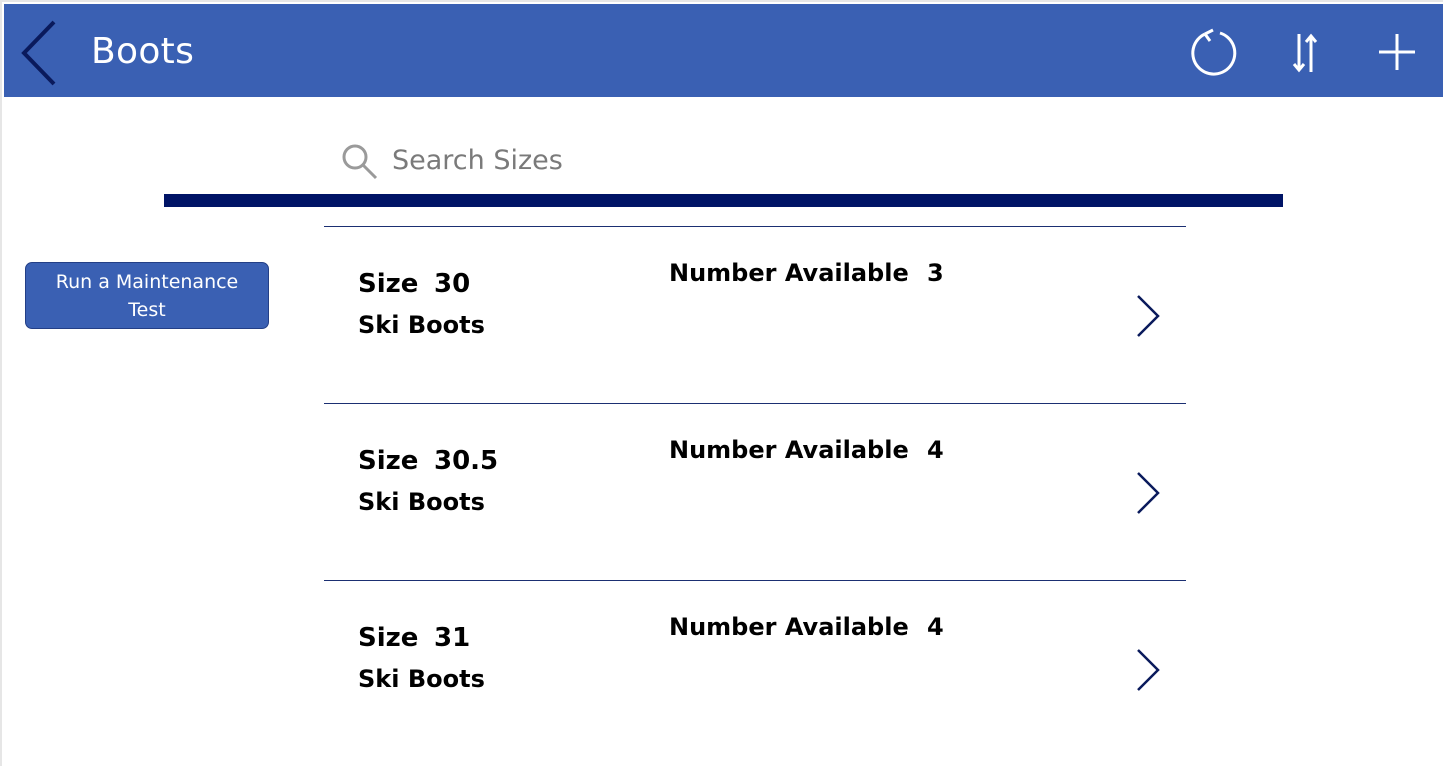 This screenshot has width=1443, height=768. What do you see at coordinates (1307, 53) in the screenshot?
I see `sort-icon` at bounding box center [1307, 53].